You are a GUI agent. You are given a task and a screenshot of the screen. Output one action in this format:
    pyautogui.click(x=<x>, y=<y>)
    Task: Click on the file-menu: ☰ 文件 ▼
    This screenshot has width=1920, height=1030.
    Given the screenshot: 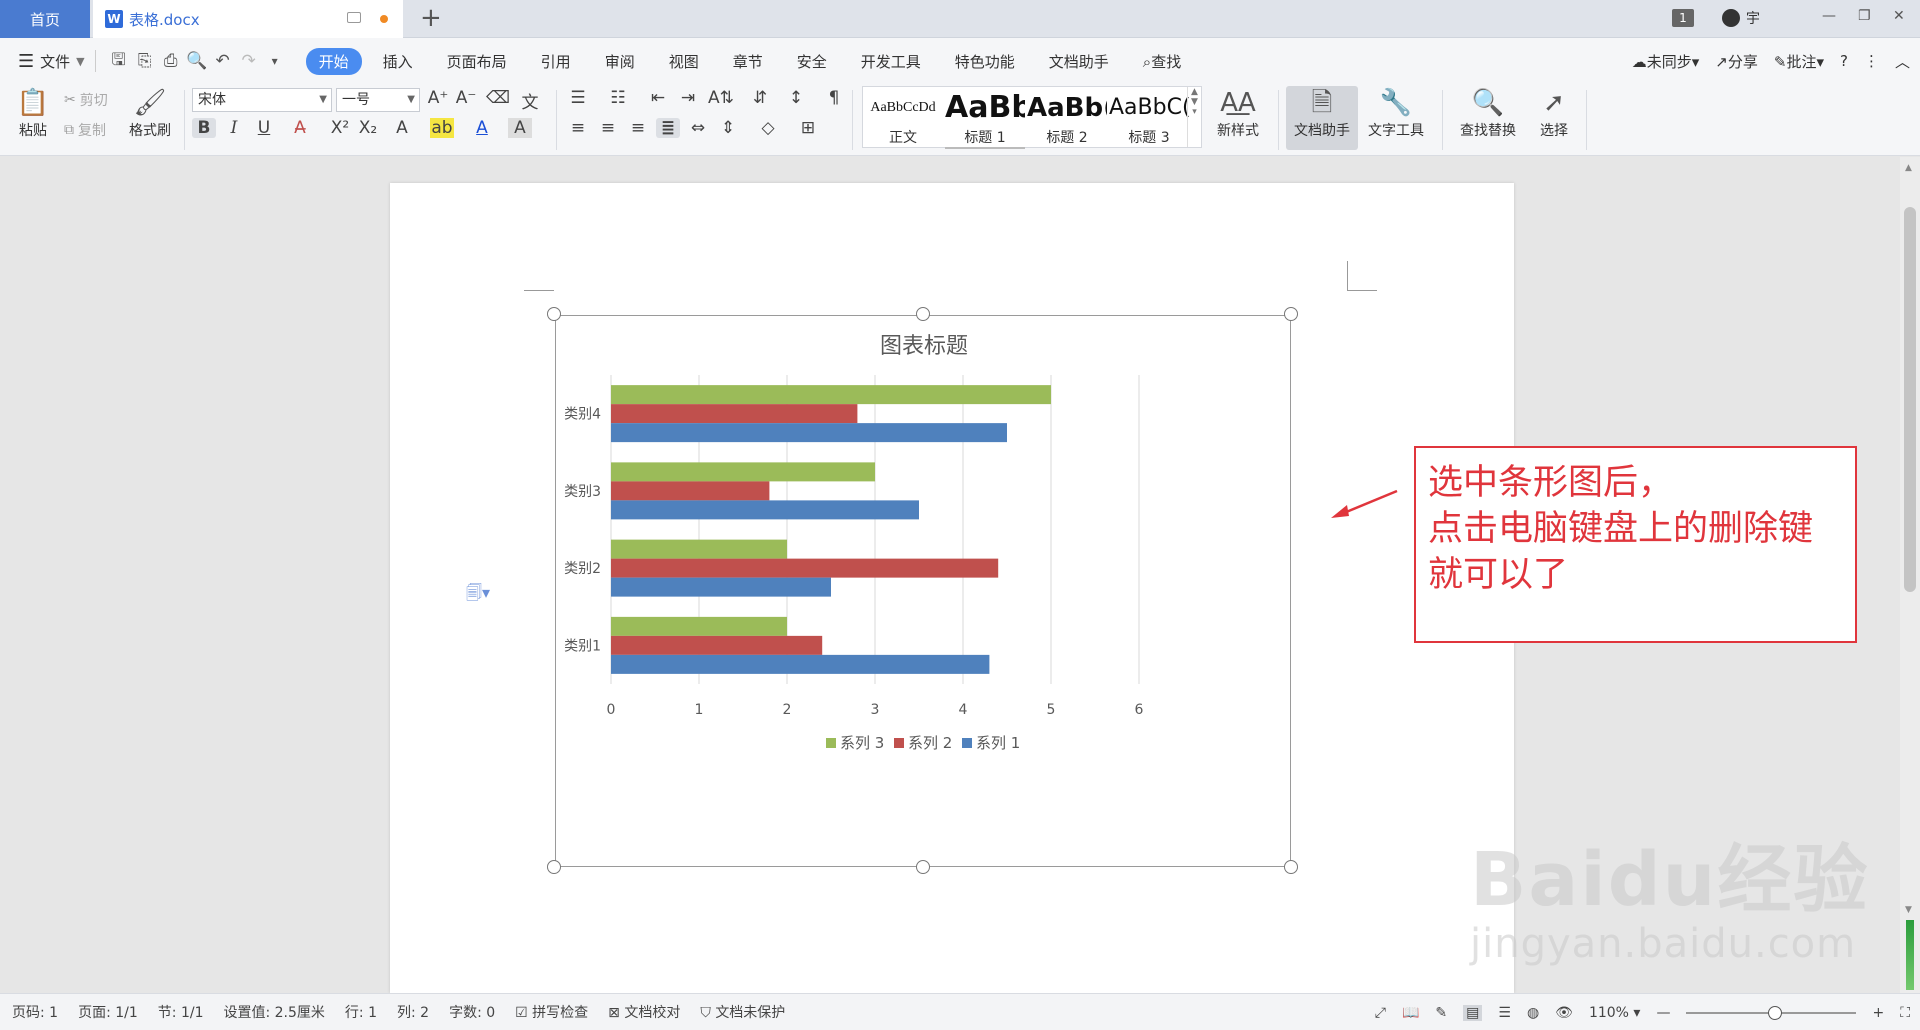 What is the action you would take?
    pyautogui.click(x=51, y=61)
    